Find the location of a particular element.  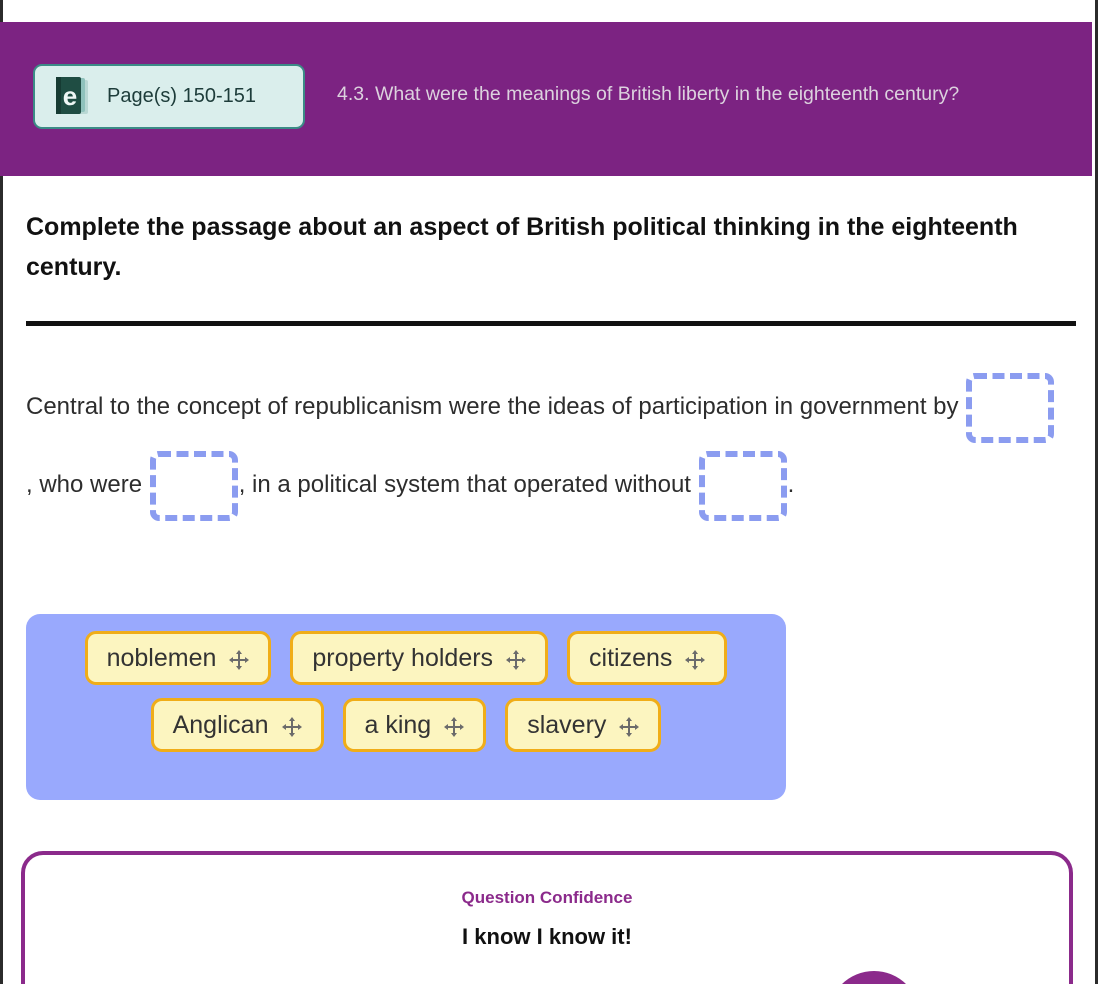

draggable-tile-a-king: a king is located at coordinates (414, 725).